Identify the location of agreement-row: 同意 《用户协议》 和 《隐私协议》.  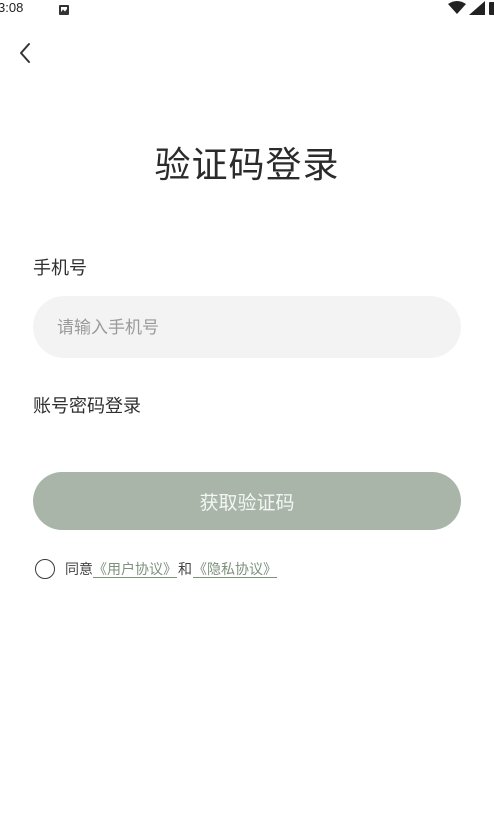
(156, 569).